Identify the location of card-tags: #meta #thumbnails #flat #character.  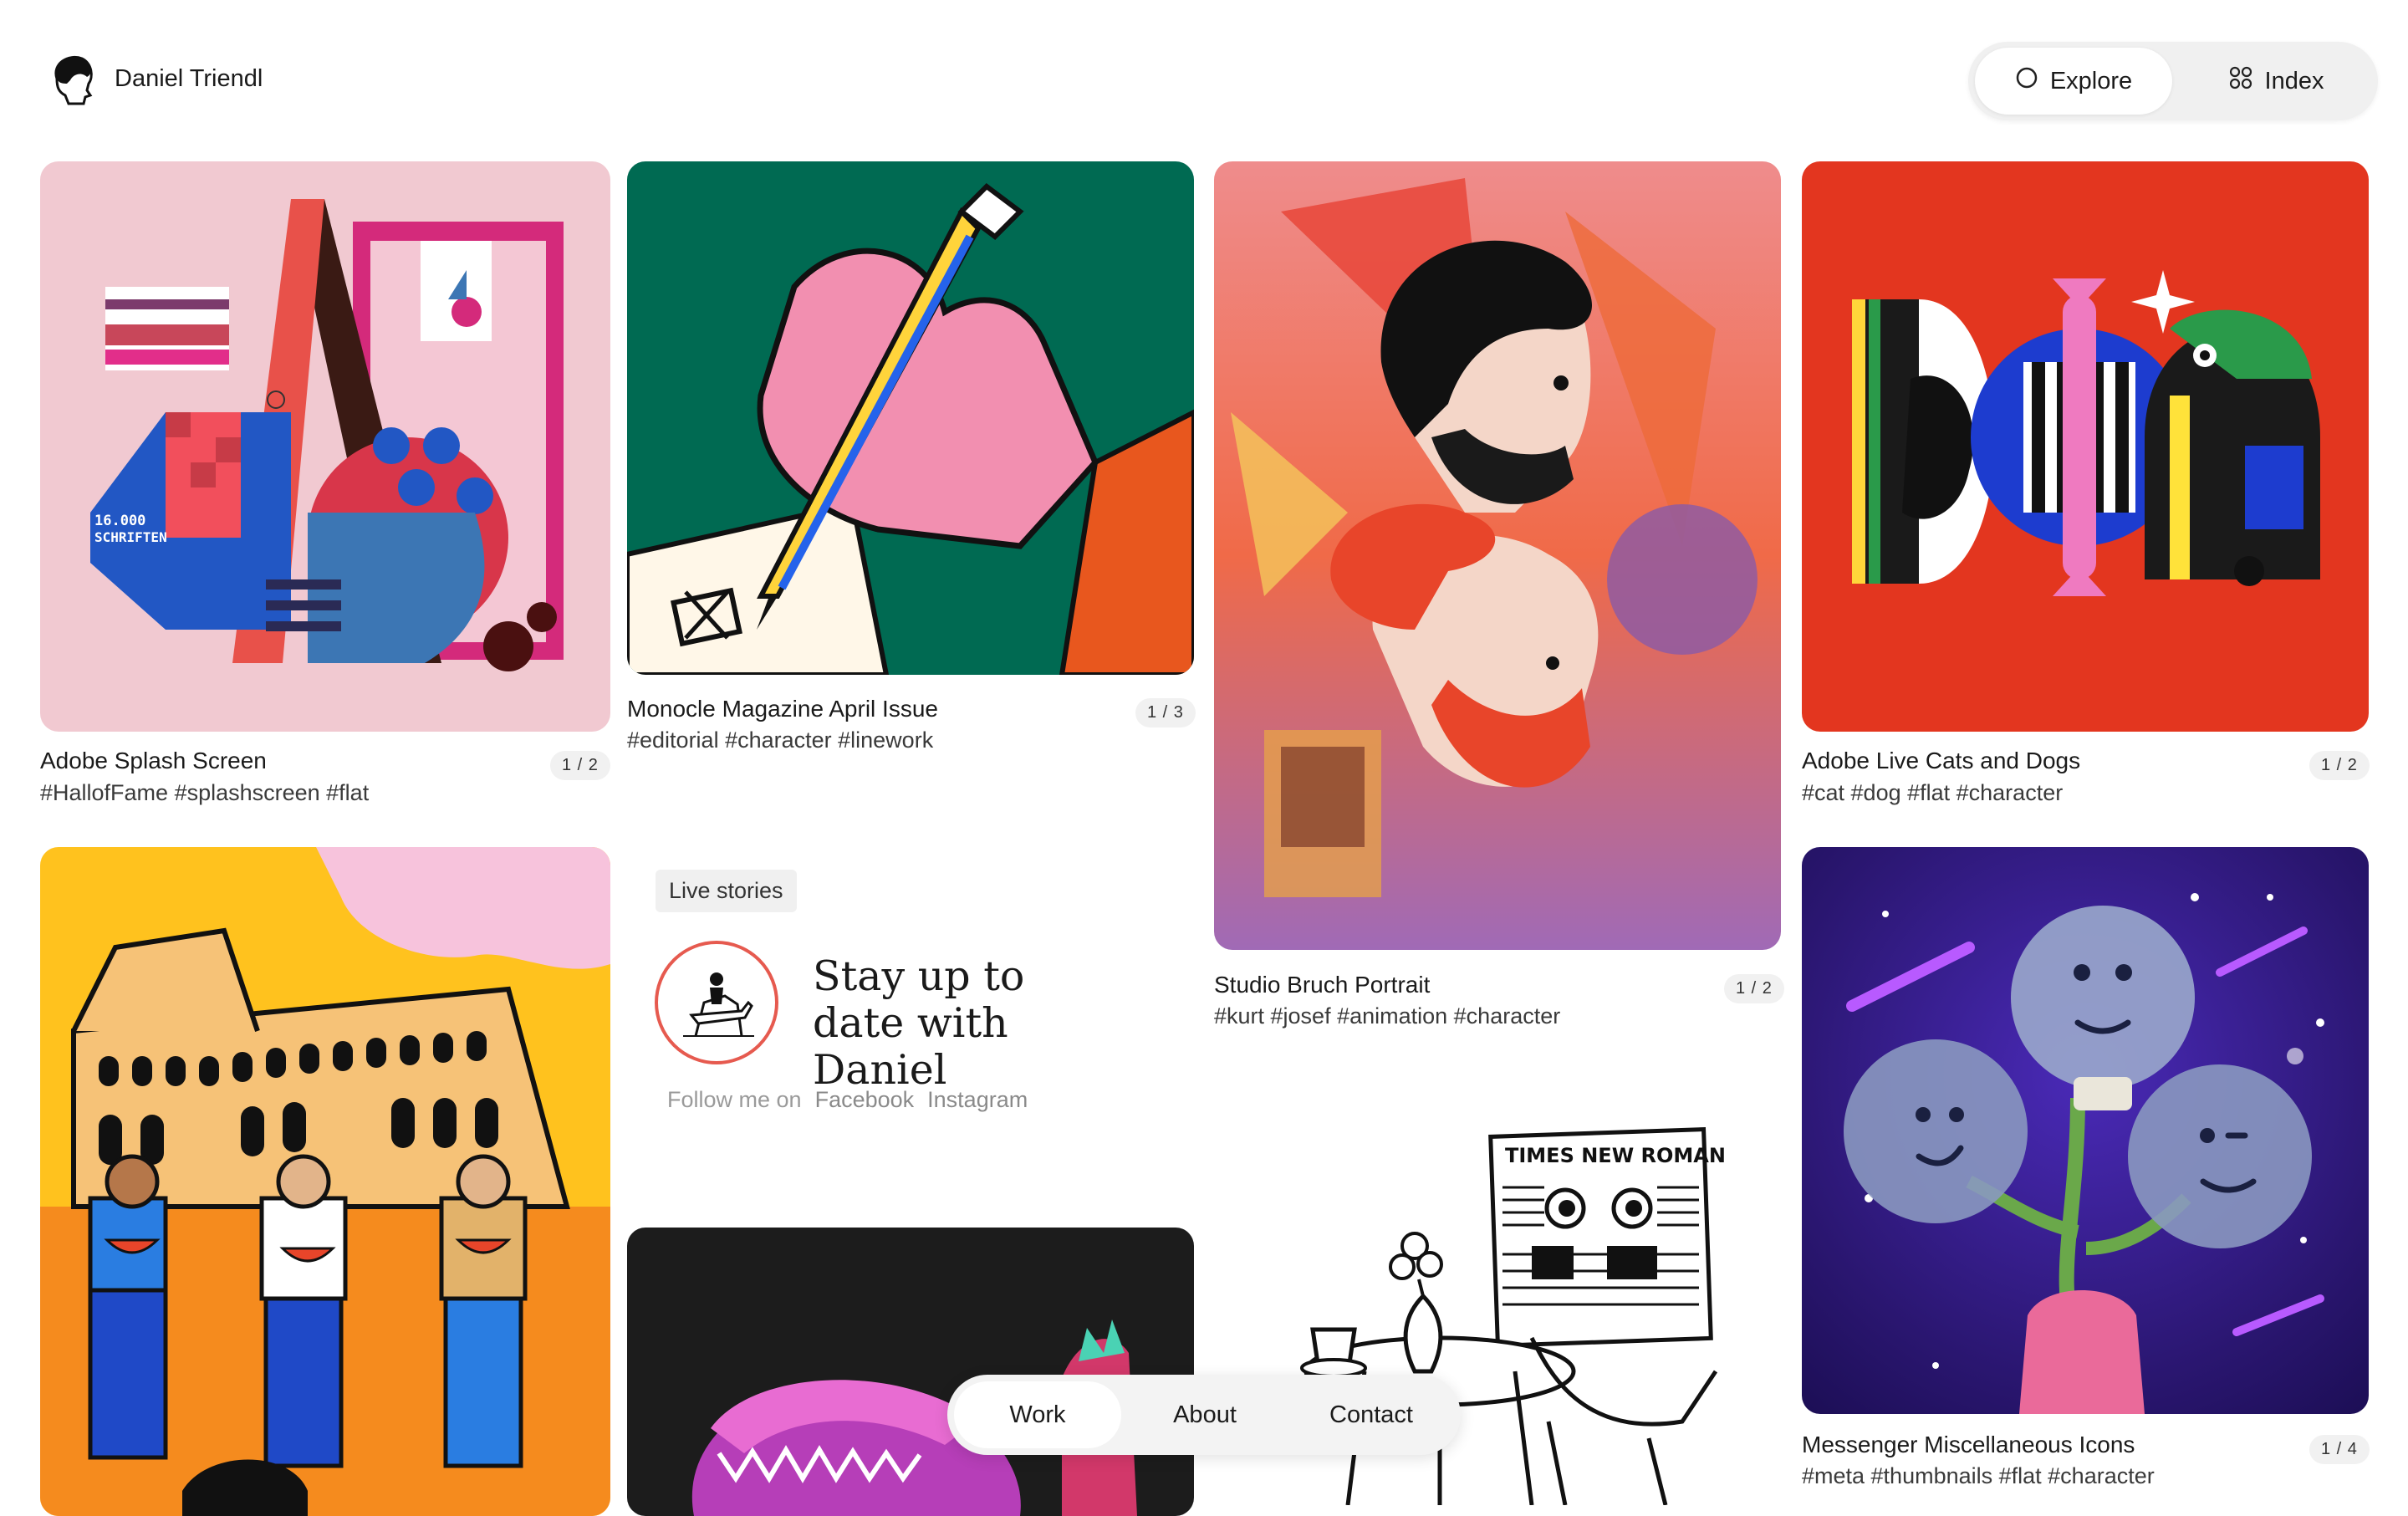
(1978, 1475).